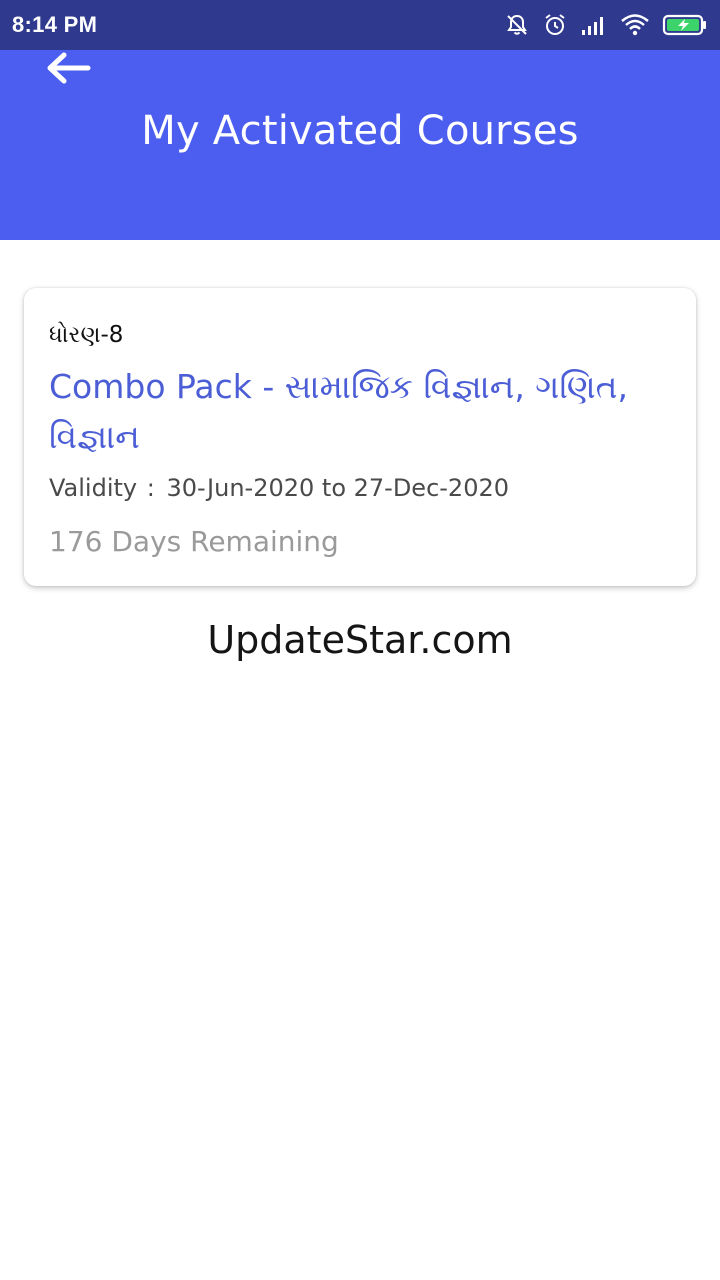 Image resolution: width=720 pixels, height=1280 pixels. I want to click on battery-charging-icon, so click(685, 25).